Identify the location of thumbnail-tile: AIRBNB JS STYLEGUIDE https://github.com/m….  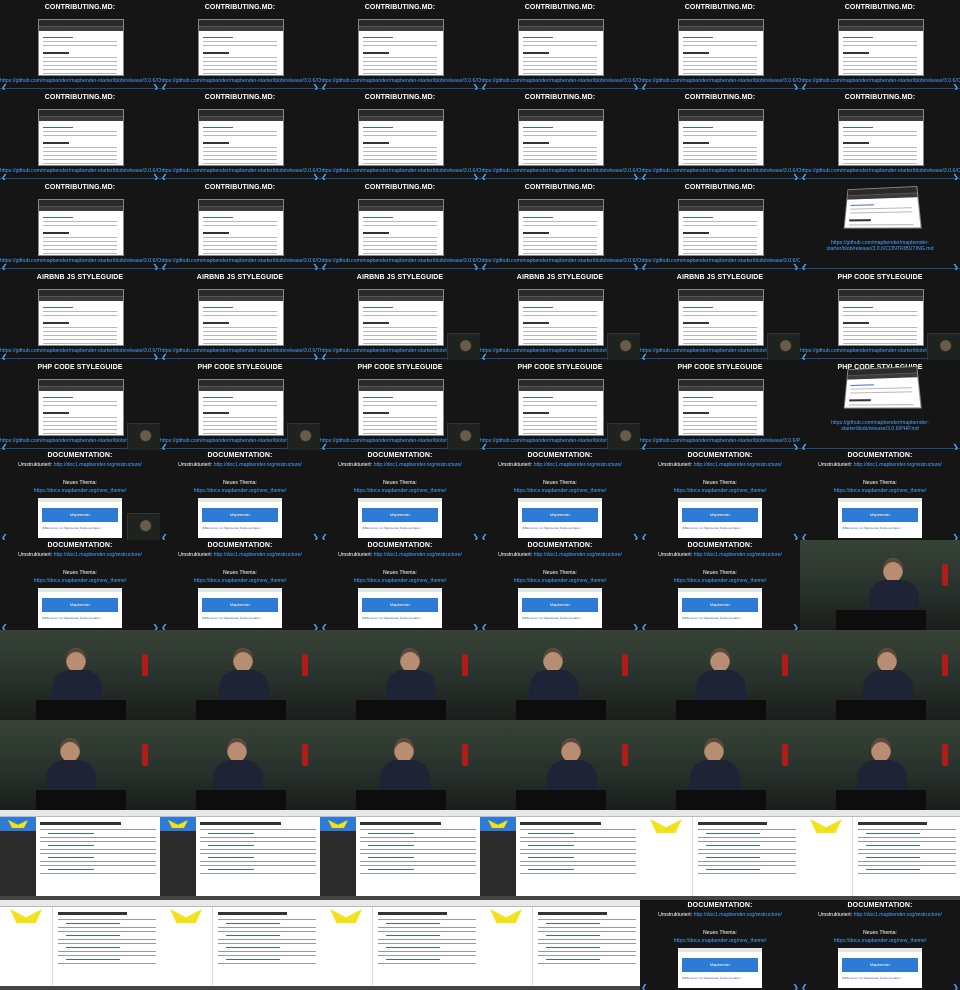
(80, 315).